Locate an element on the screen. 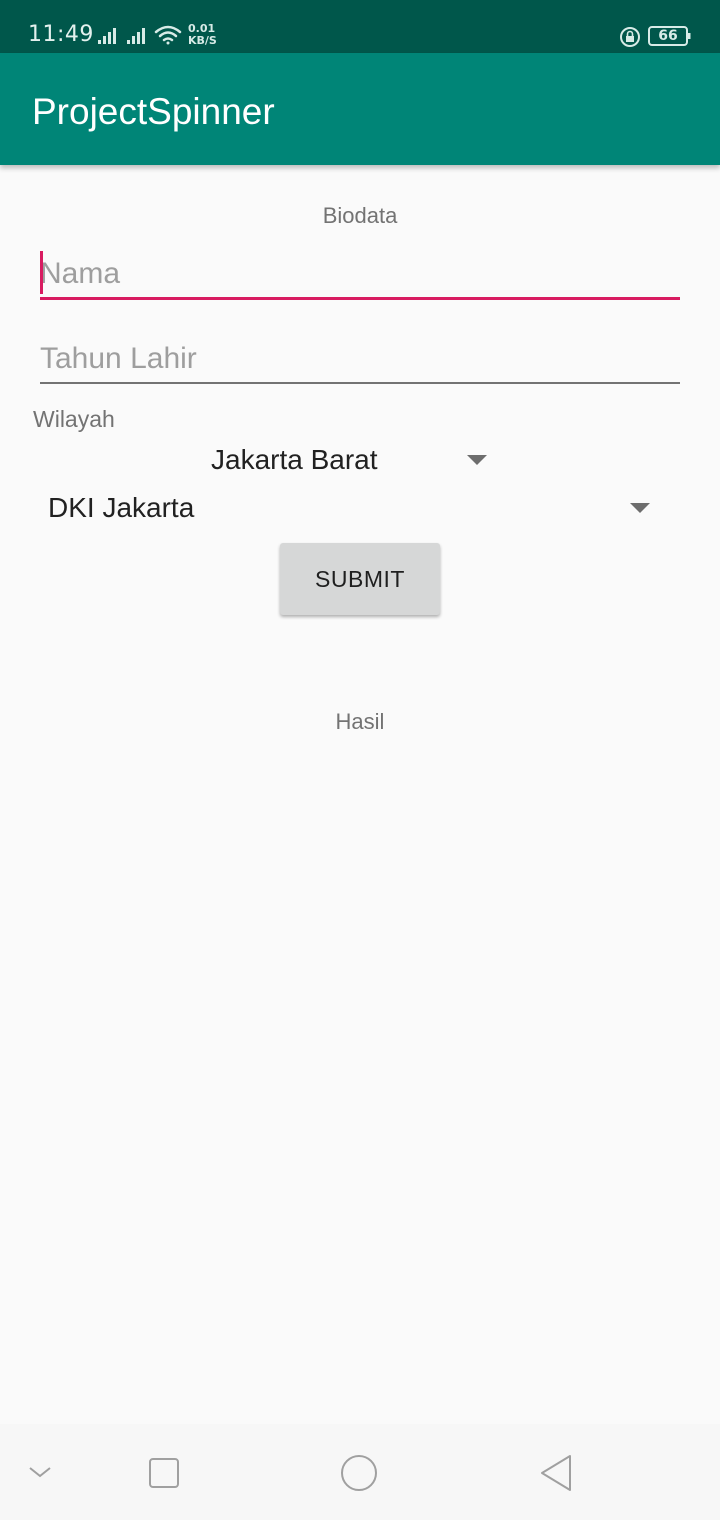 The height and width of the screenshot is (1520, 720). chevron-down-icon is located at coordinates (40, 1472).